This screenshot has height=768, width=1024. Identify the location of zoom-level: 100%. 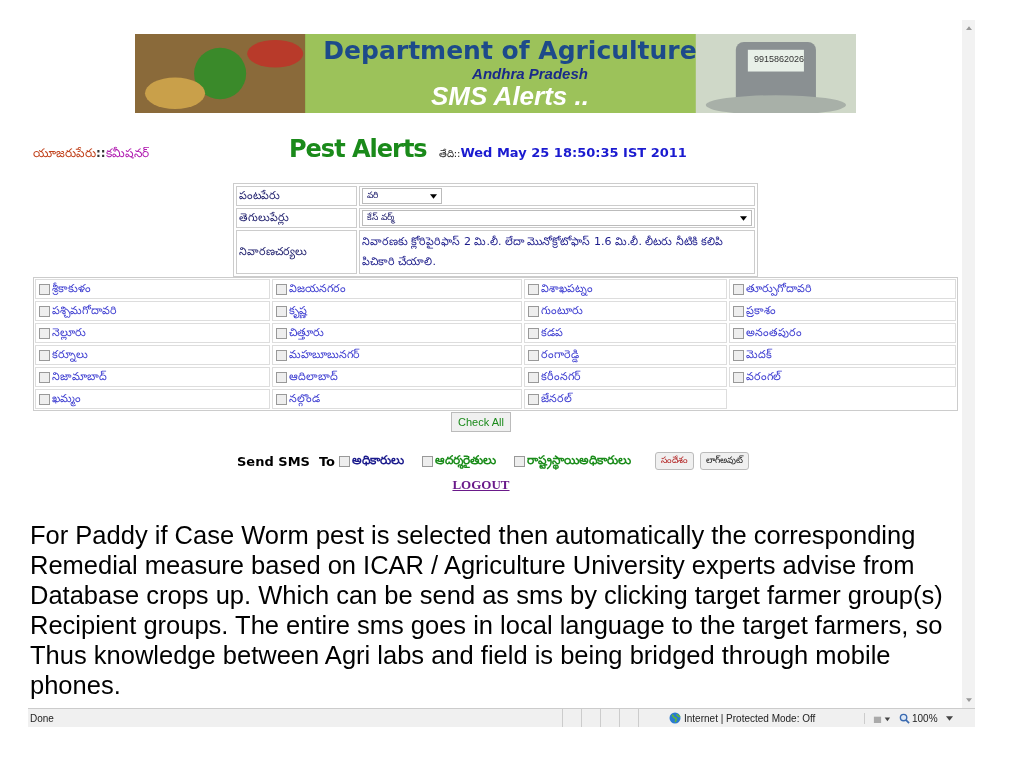
(925, 718).